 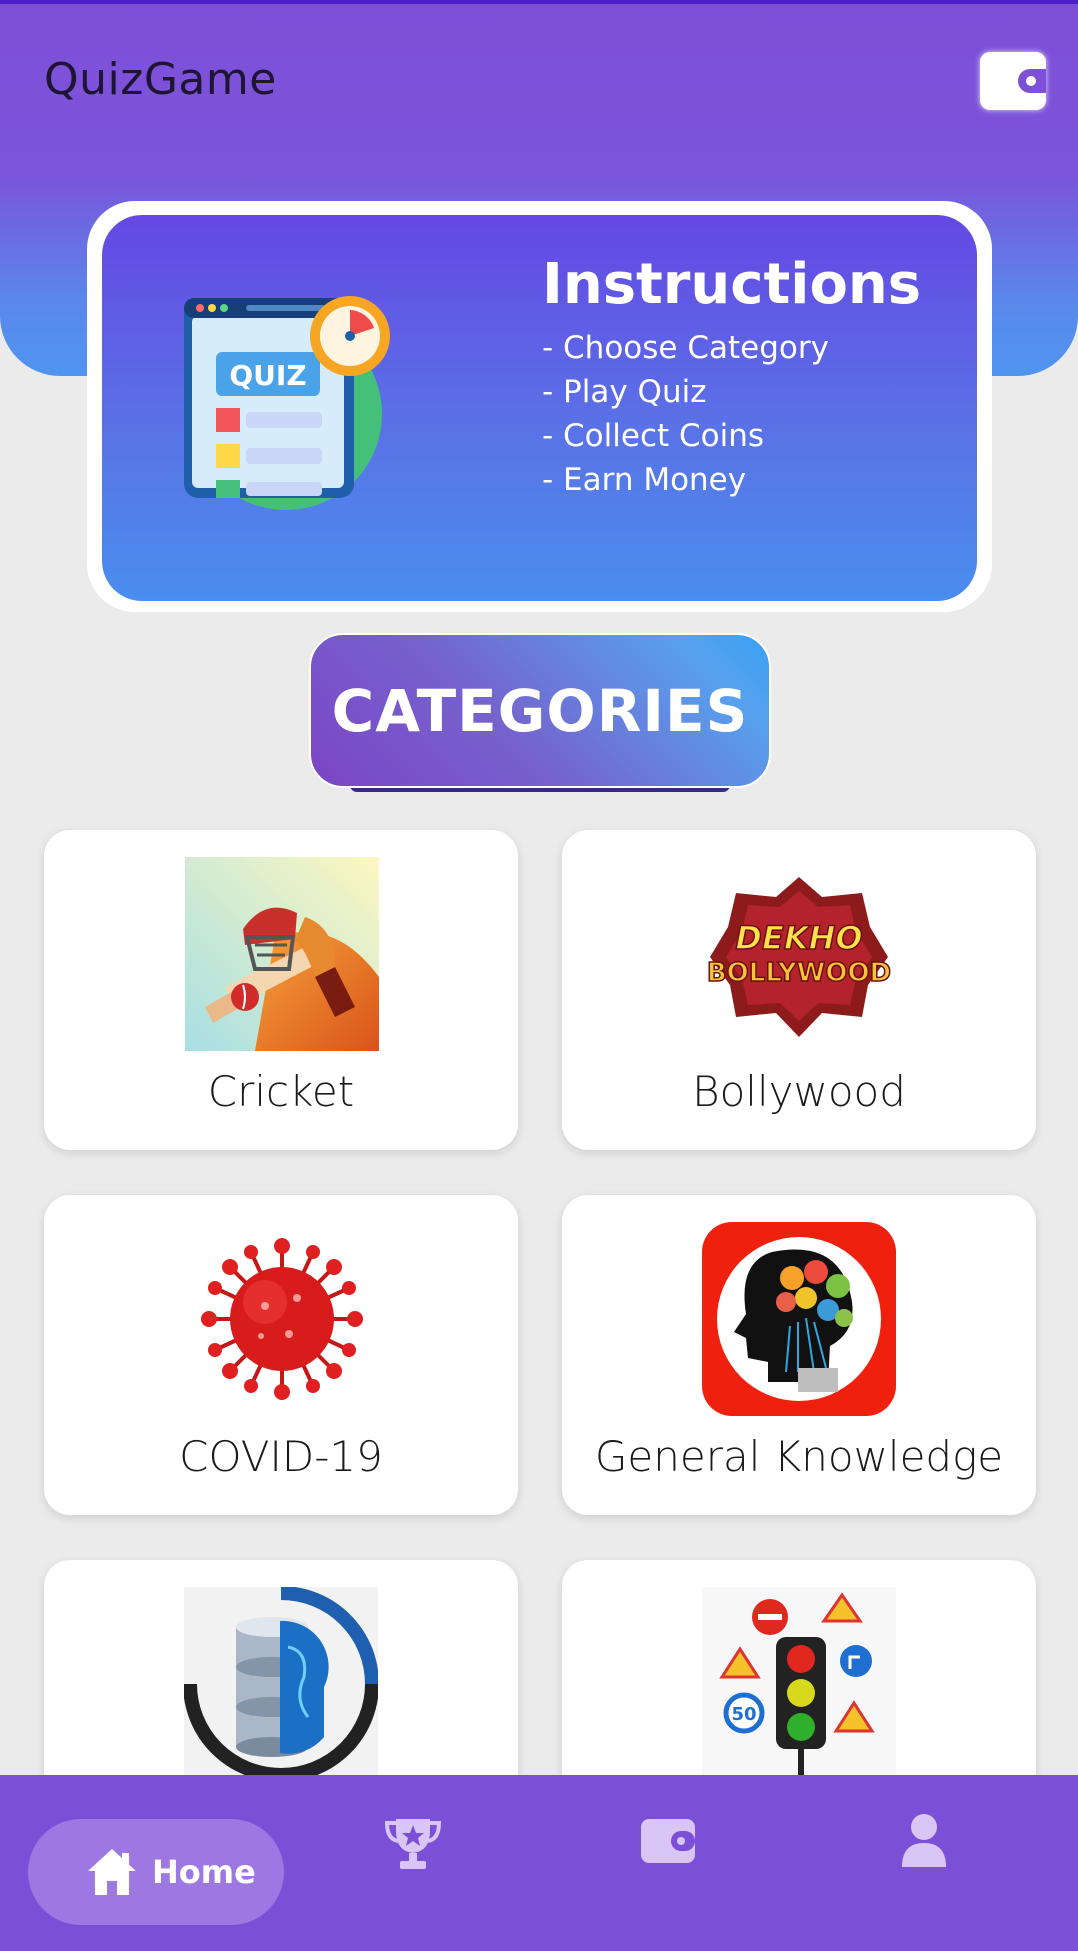 What do you see at coordinates (743, 1714) in the screenshot?
I see `svg-text: 50` at bounding box center [743, 1714].